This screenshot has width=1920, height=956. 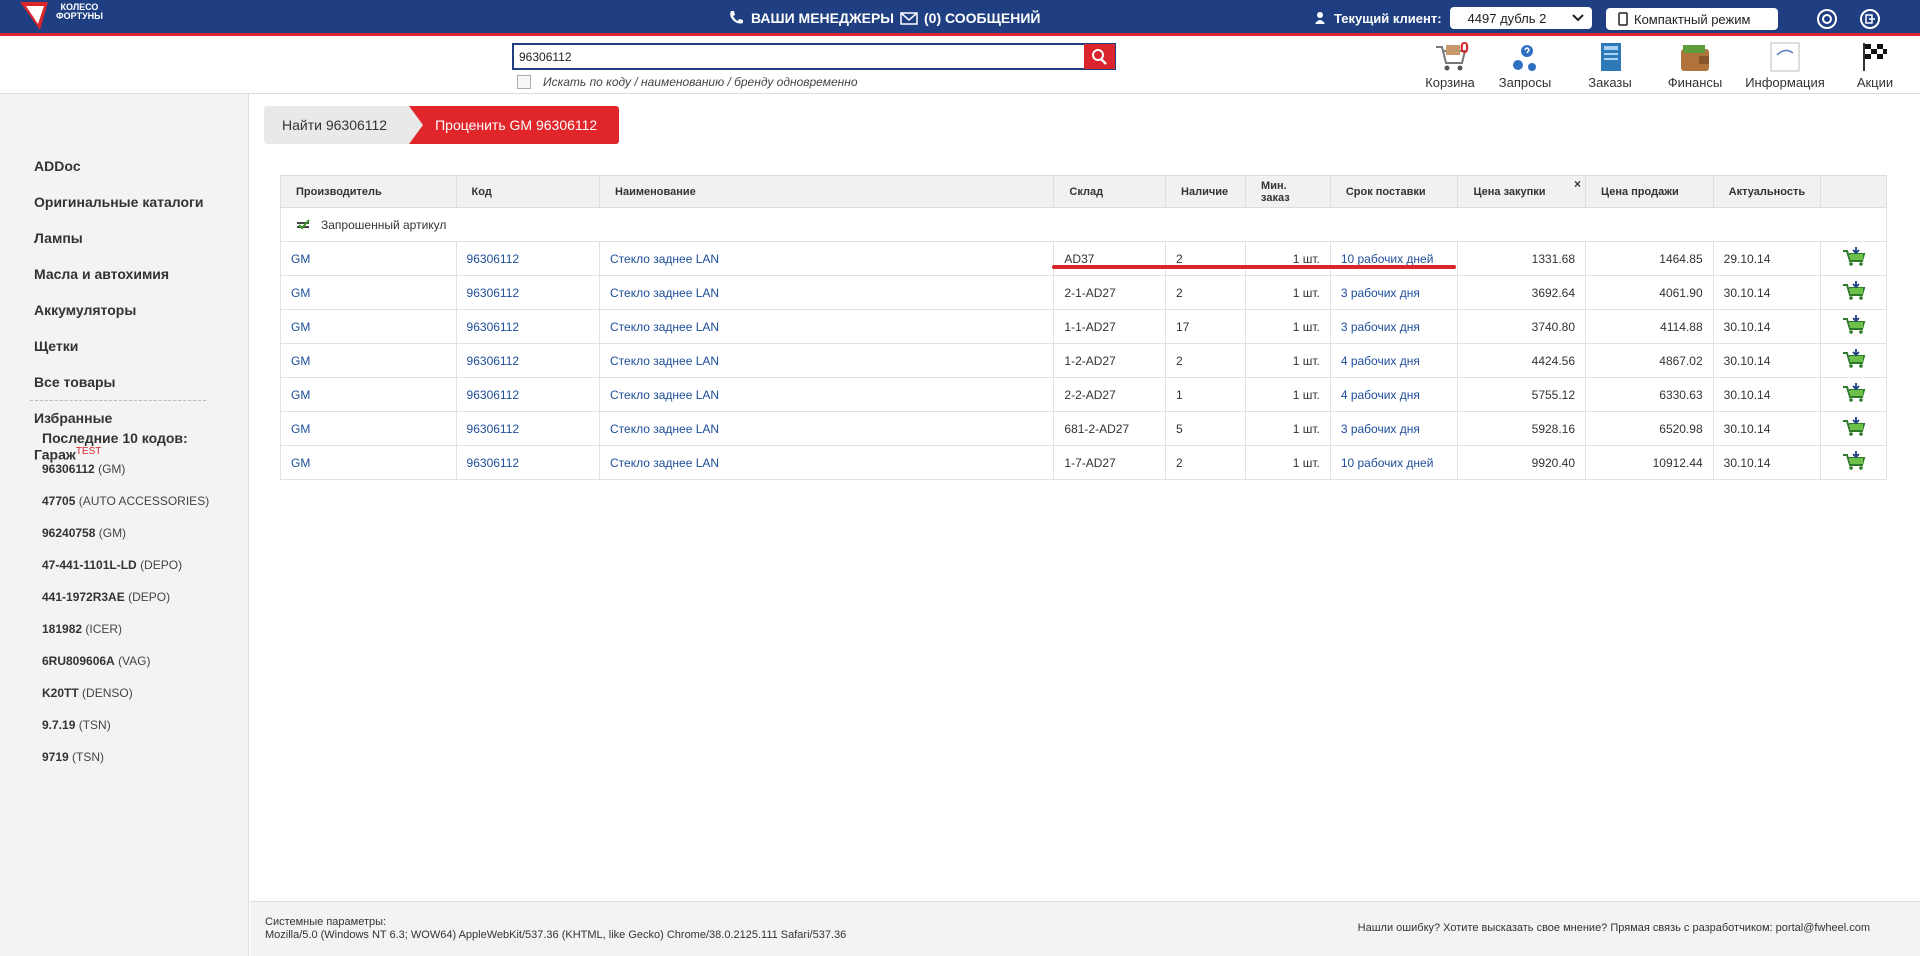 What do you see at coordinates (1522, 191) in the screenshot?
I see `header-buy-price: Цена закупки ×` at bounding box center [1522, 191].